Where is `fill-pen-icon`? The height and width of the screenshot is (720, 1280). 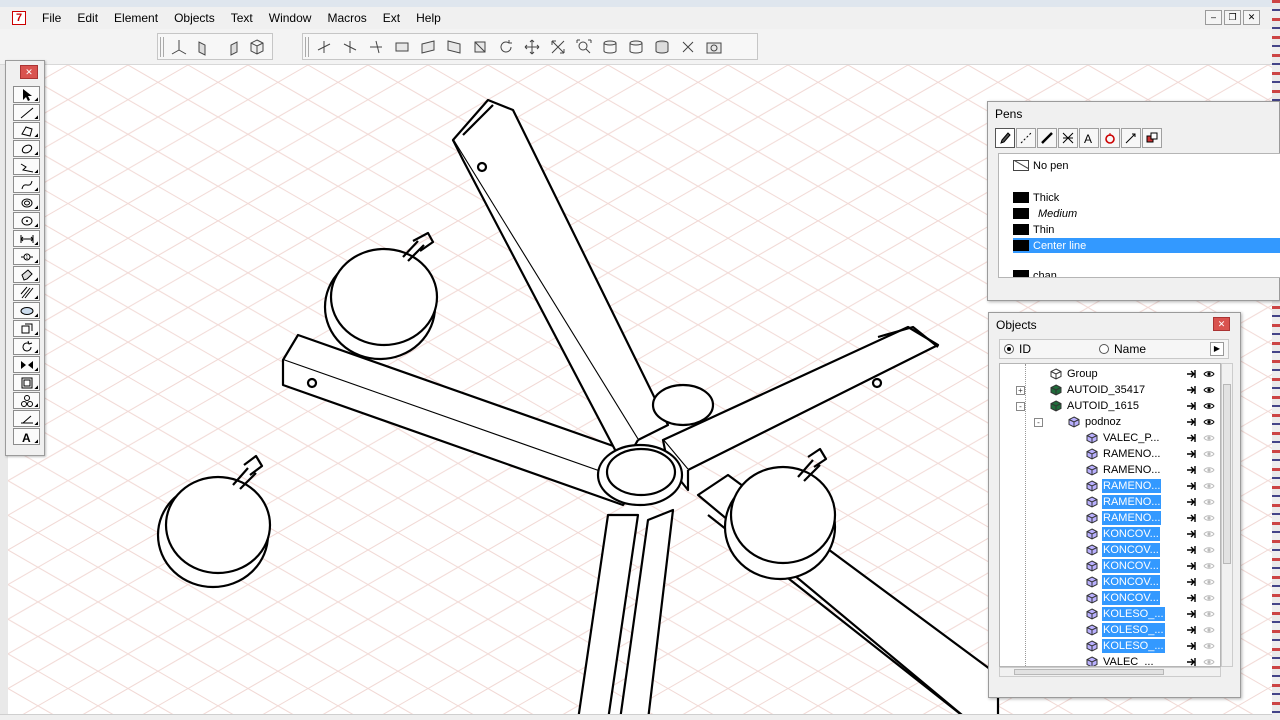 fill-pen-icon is located at coordinates (1110, 138).